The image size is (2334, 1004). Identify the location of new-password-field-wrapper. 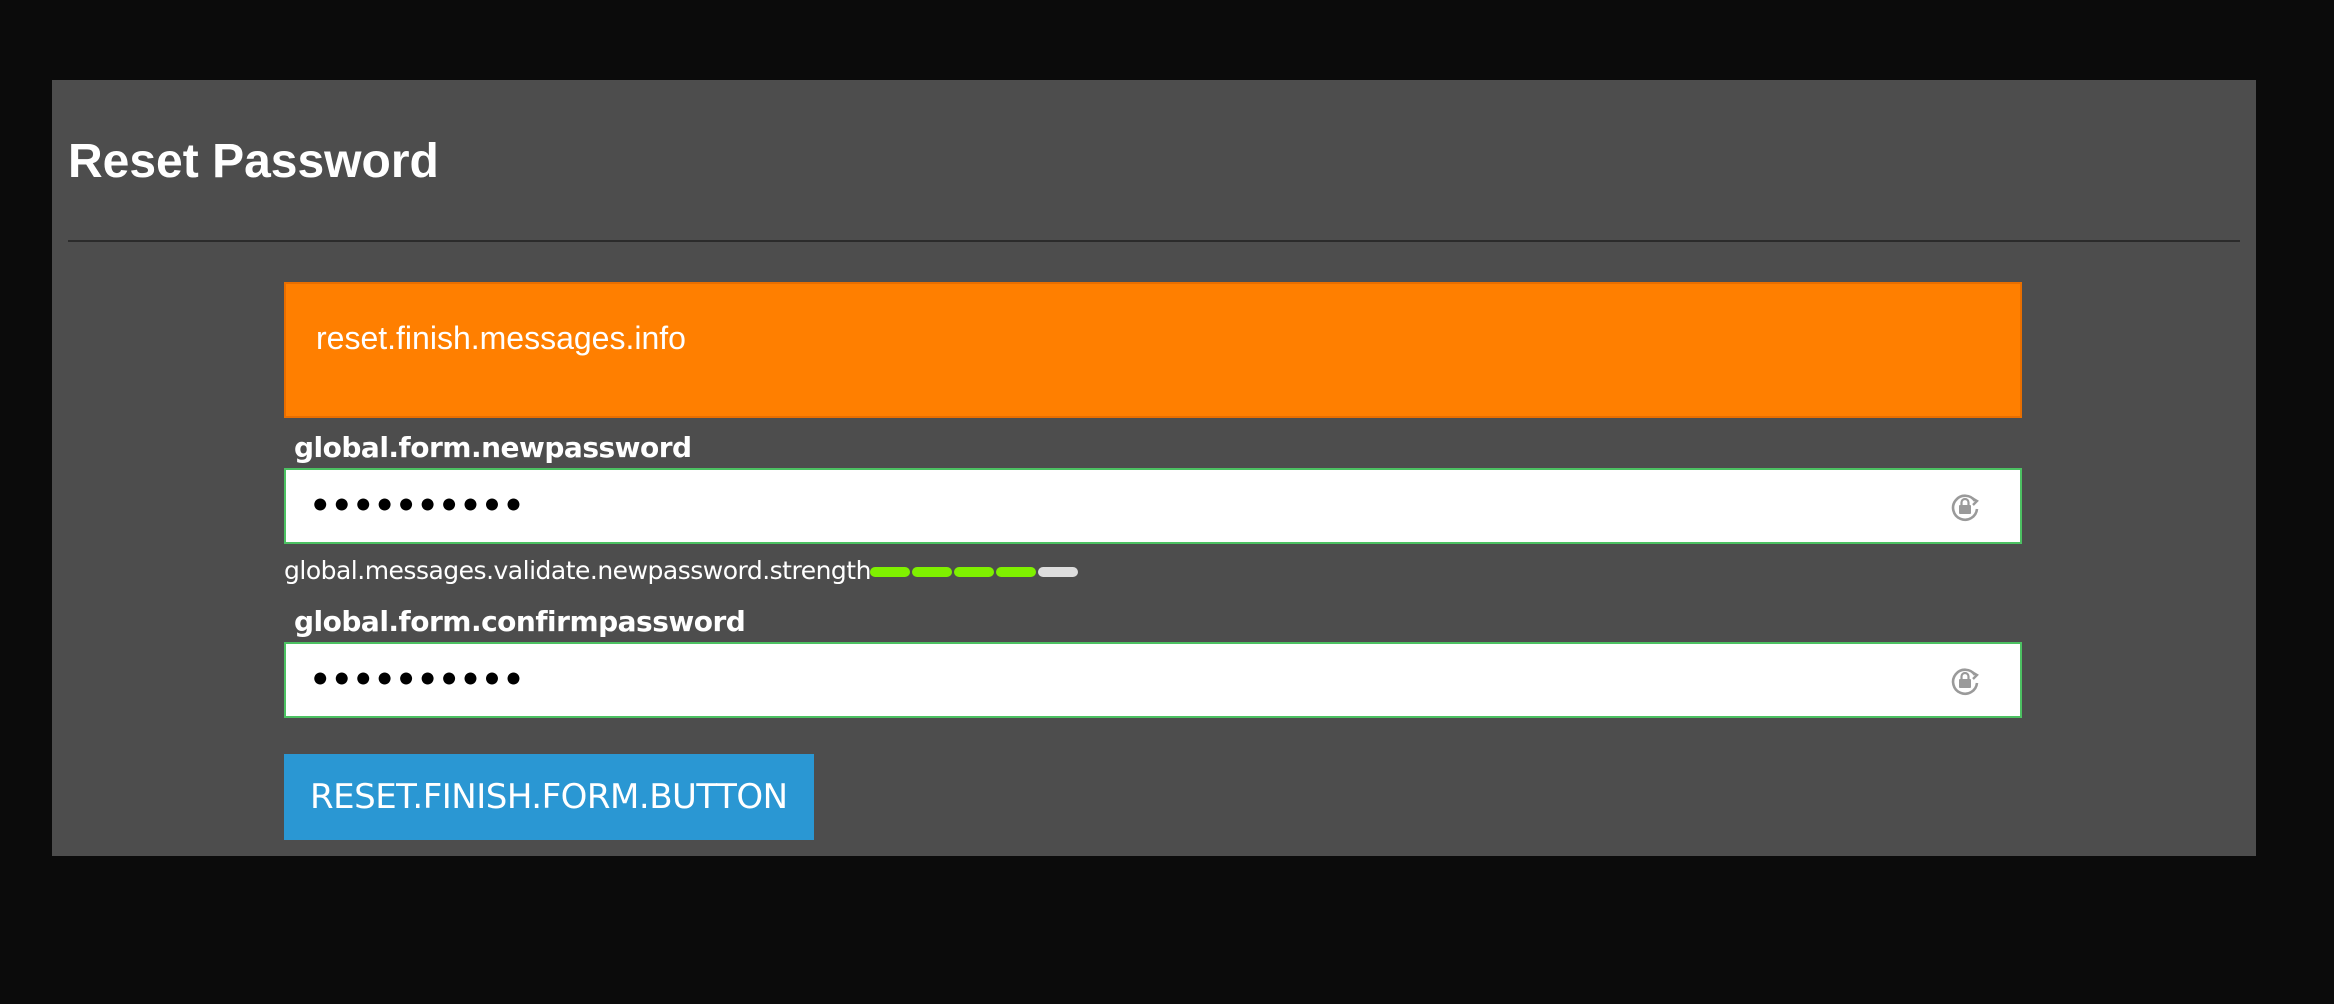
(1153, 506).